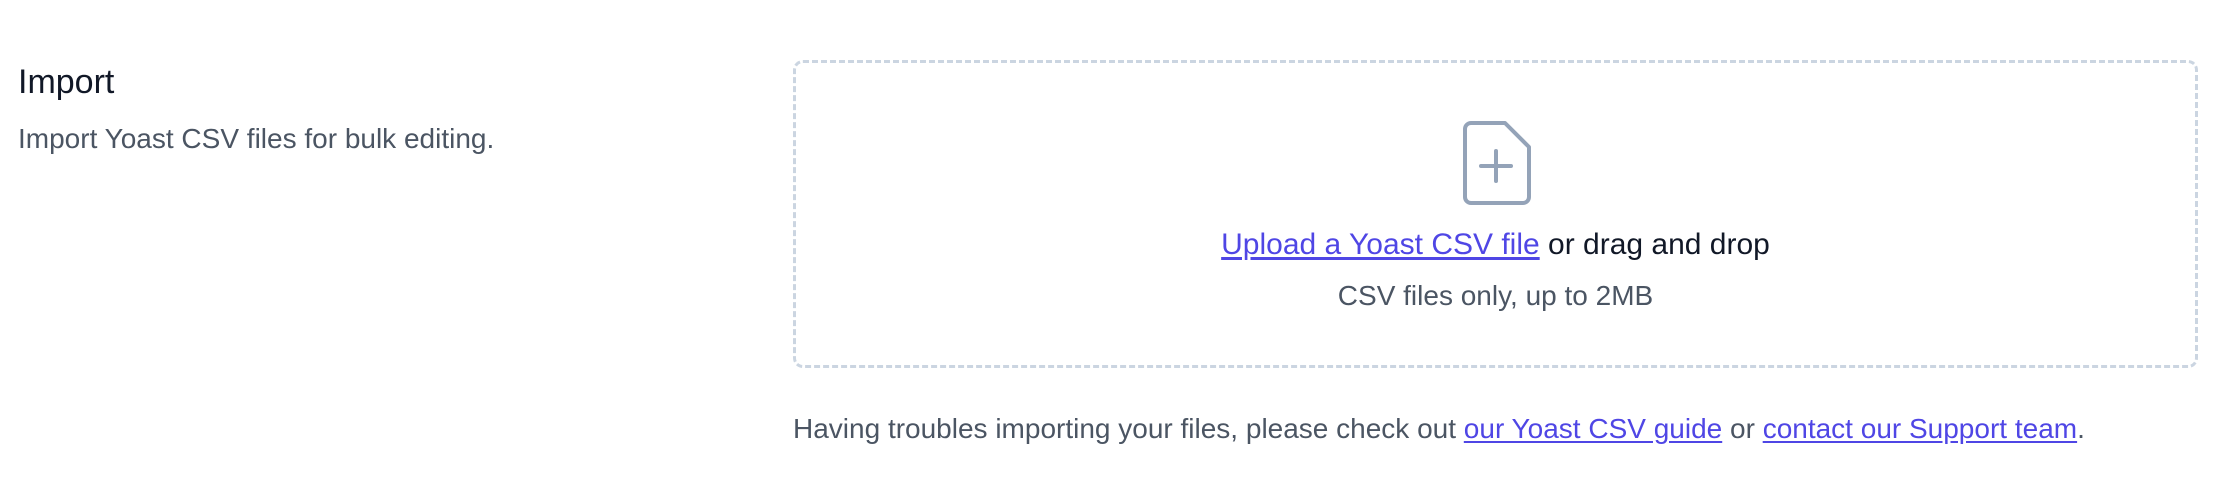 The width and height of the screenshot is (2240, 504). I want to click on support-team-link: contact our Support team, so click(1920, 428).